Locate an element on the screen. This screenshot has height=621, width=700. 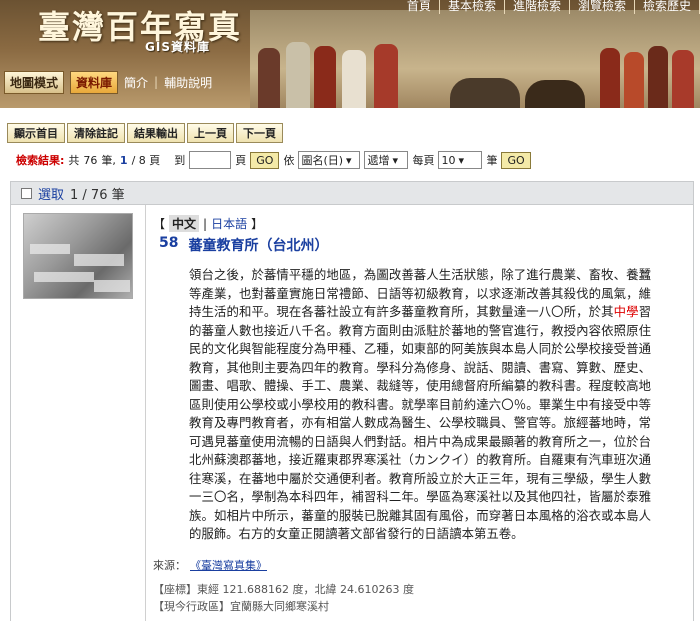
goto-label: 到 is located at coordinates (180, 160).